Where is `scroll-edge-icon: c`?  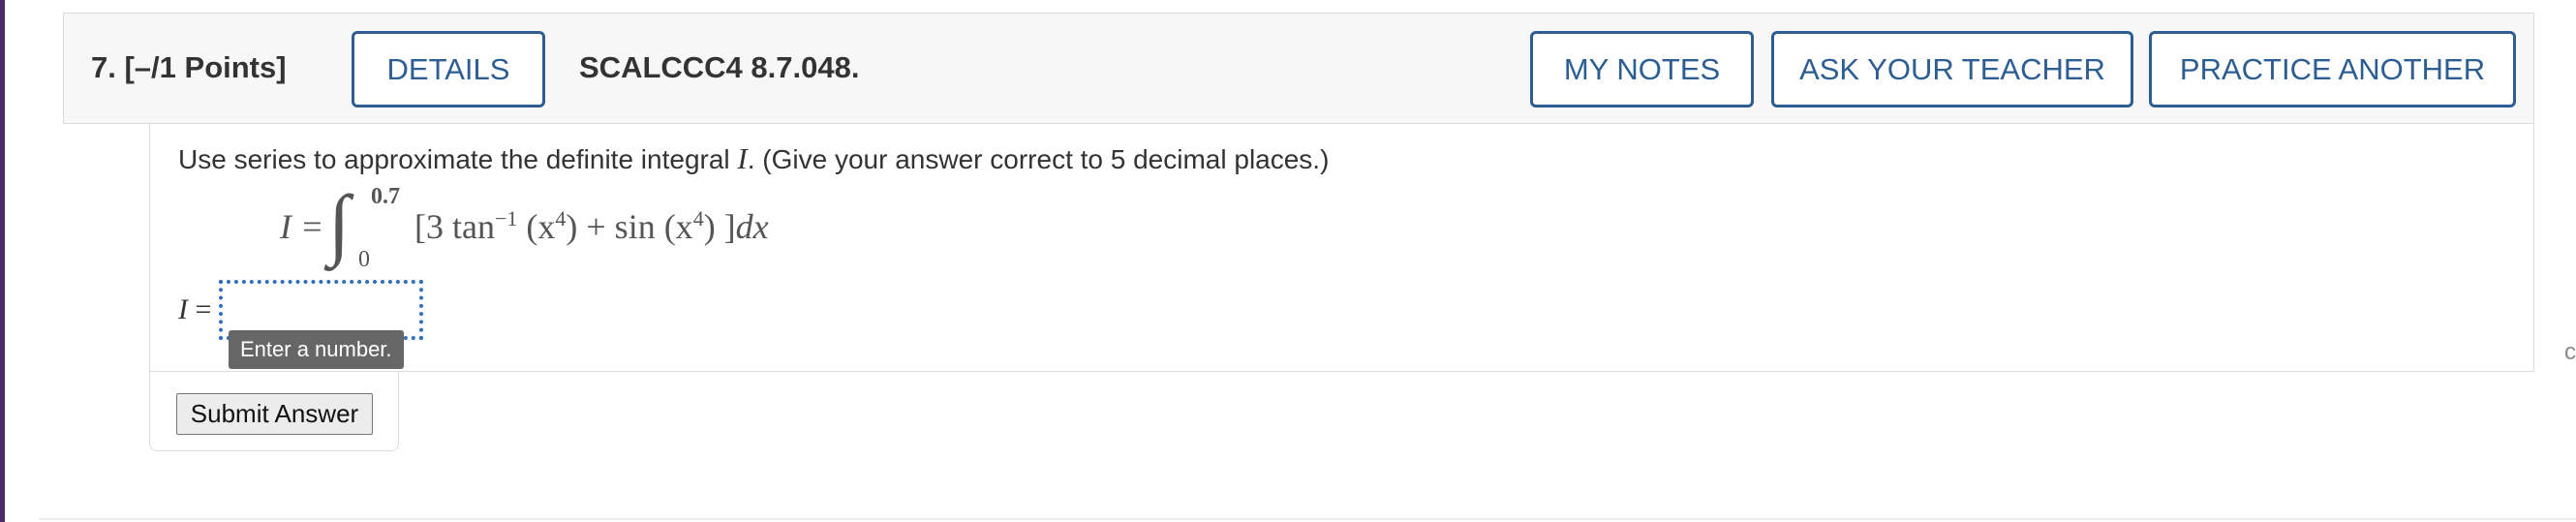 scroll-edge-icon: c is located at coordinates (2570, 352).